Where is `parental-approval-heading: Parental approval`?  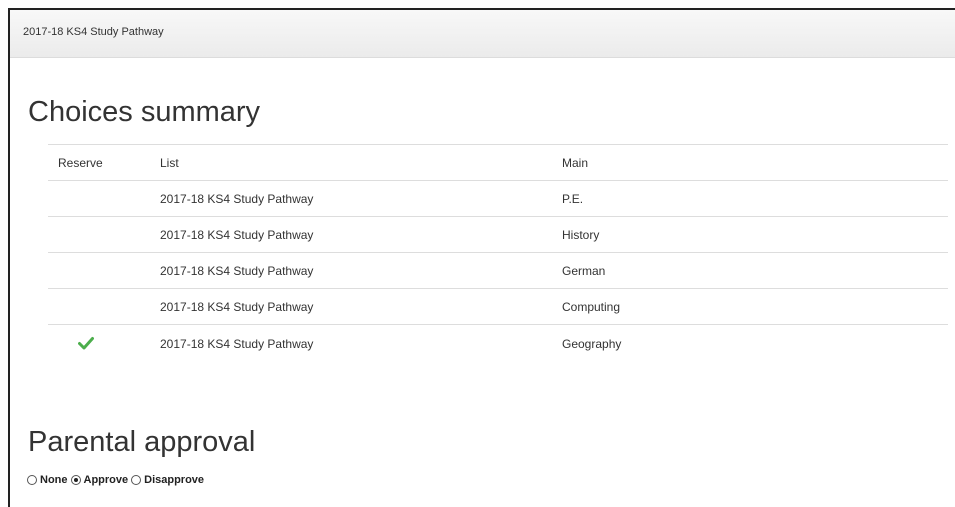 parental-approval-heading: Parental approval is located at coordinates (142, 442).